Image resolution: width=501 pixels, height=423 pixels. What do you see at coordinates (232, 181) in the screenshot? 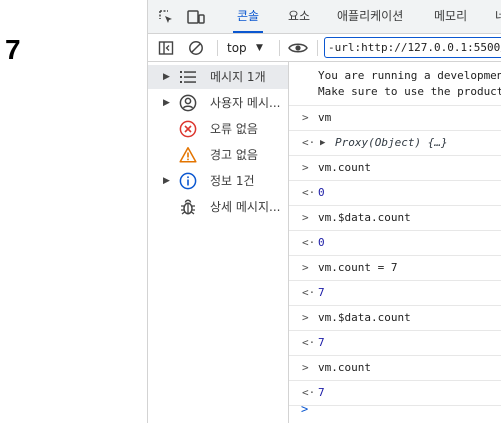
I see `sidebar-item-label: 정보 1건` at bounding box center [232, 181].